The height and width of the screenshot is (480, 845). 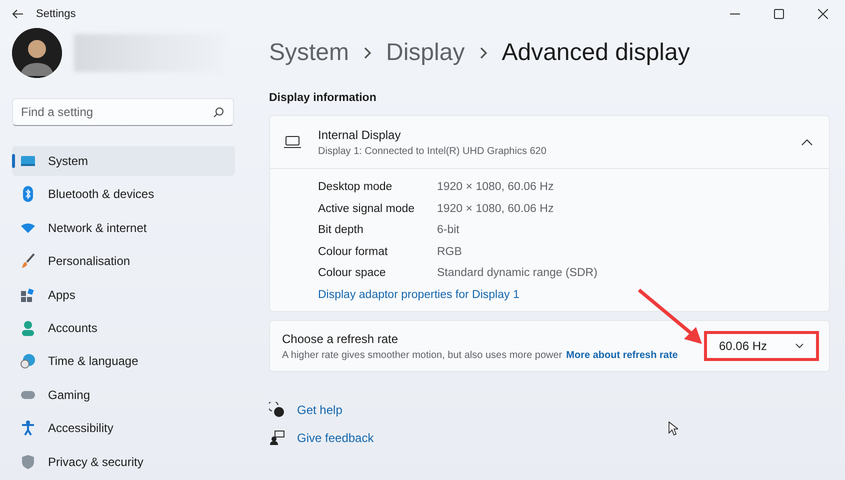 I want to click on sidebar-item: Network & internet, so click(x=123, y=227).